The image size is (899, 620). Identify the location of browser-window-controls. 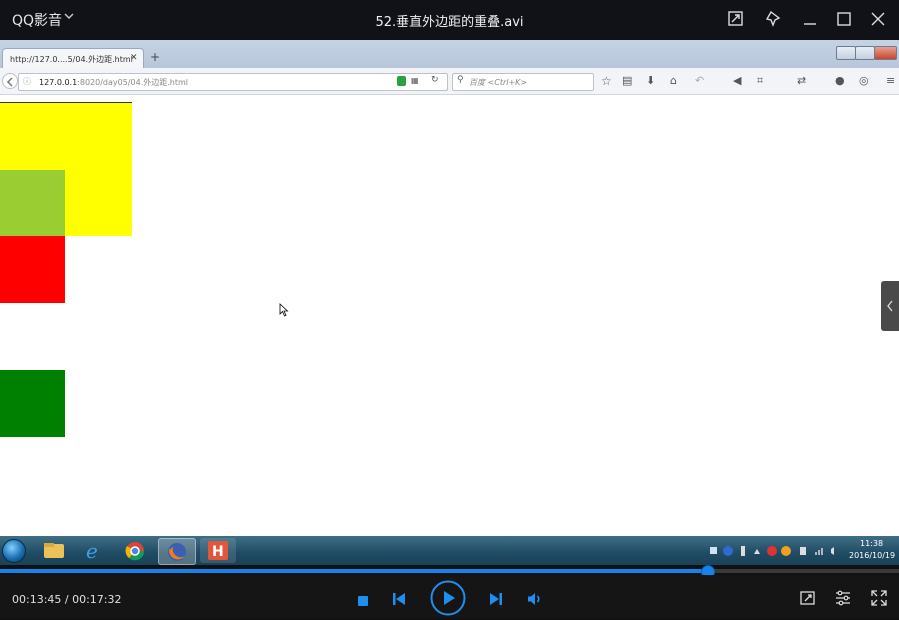
(866, 53).